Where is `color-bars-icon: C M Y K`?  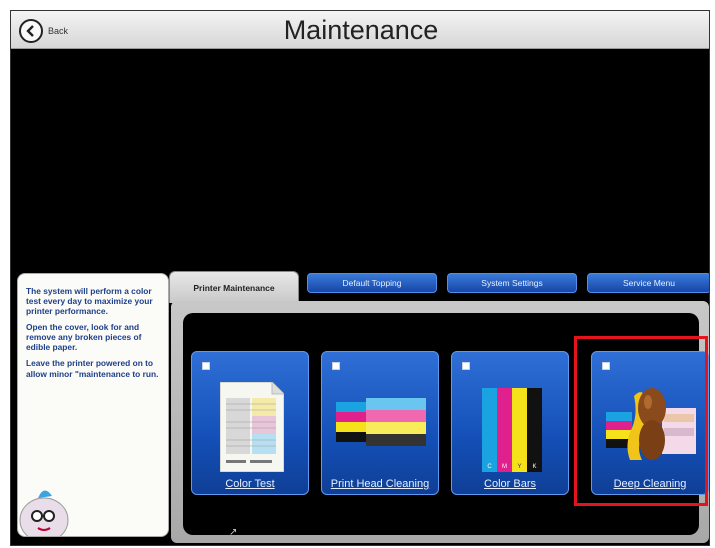
color-bars-icon: C M Y K is located at coordinates (512, 430).